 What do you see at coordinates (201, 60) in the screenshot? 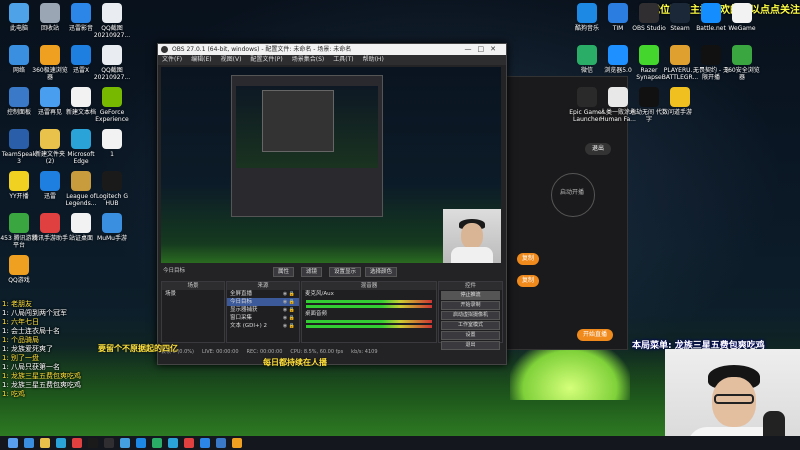
I see `menu-item: 编辑(E)` at bounding box center [201, 60].